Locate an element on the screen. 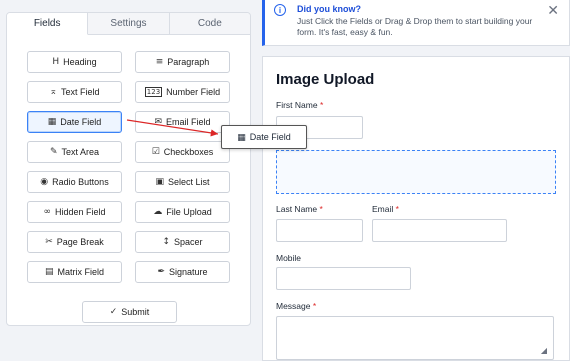 This screenshot has width=570, height=361. mobile-input is located at coordinates (343, 278).